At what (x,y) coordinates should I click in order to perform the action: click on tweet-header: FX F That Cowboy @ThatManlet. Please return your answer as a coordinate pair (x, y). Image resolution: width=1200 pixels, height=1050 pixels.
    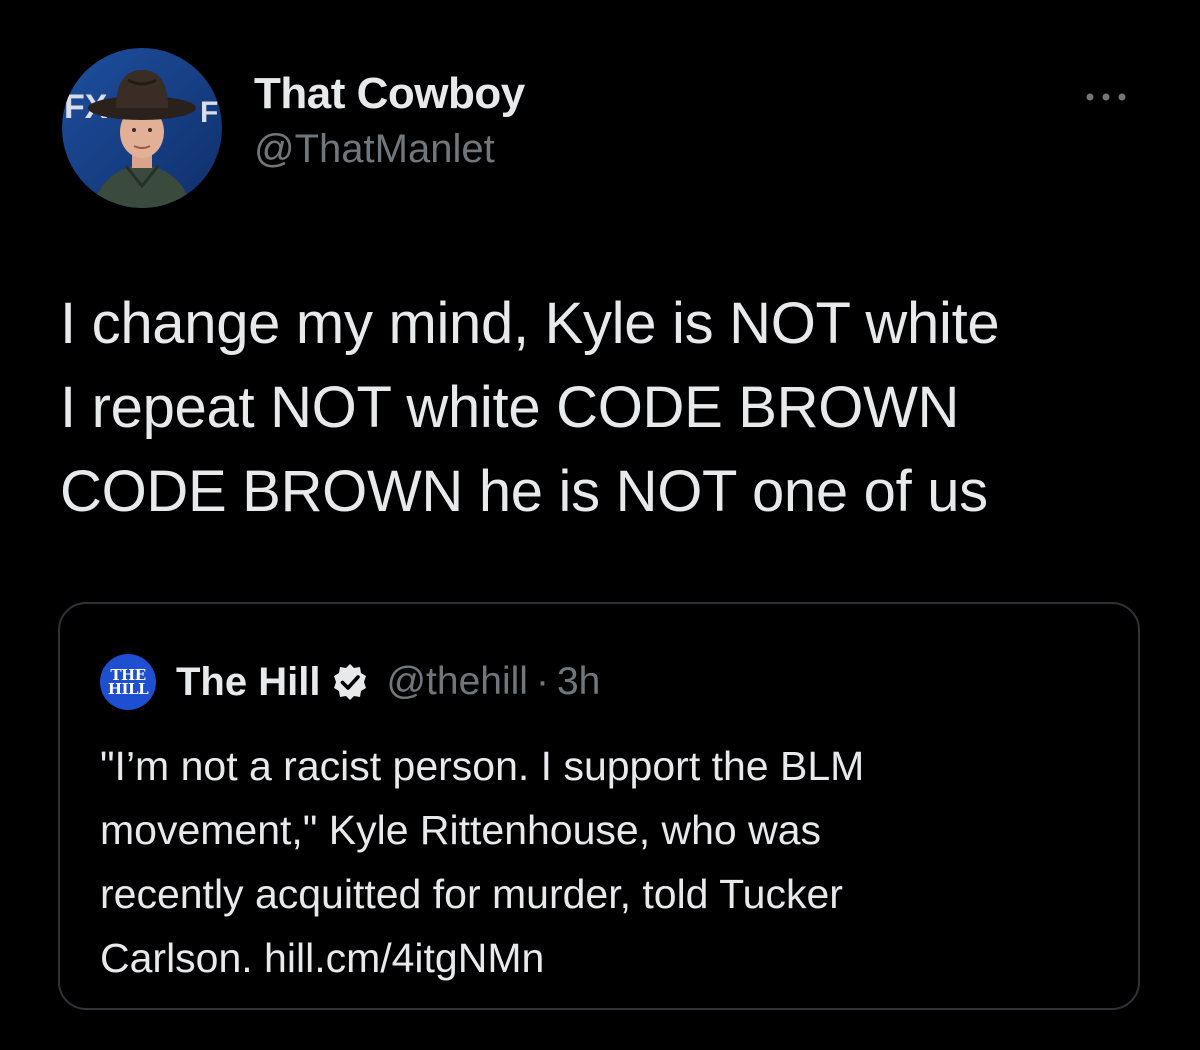
    Looking at the image, I should click on (602, 128).